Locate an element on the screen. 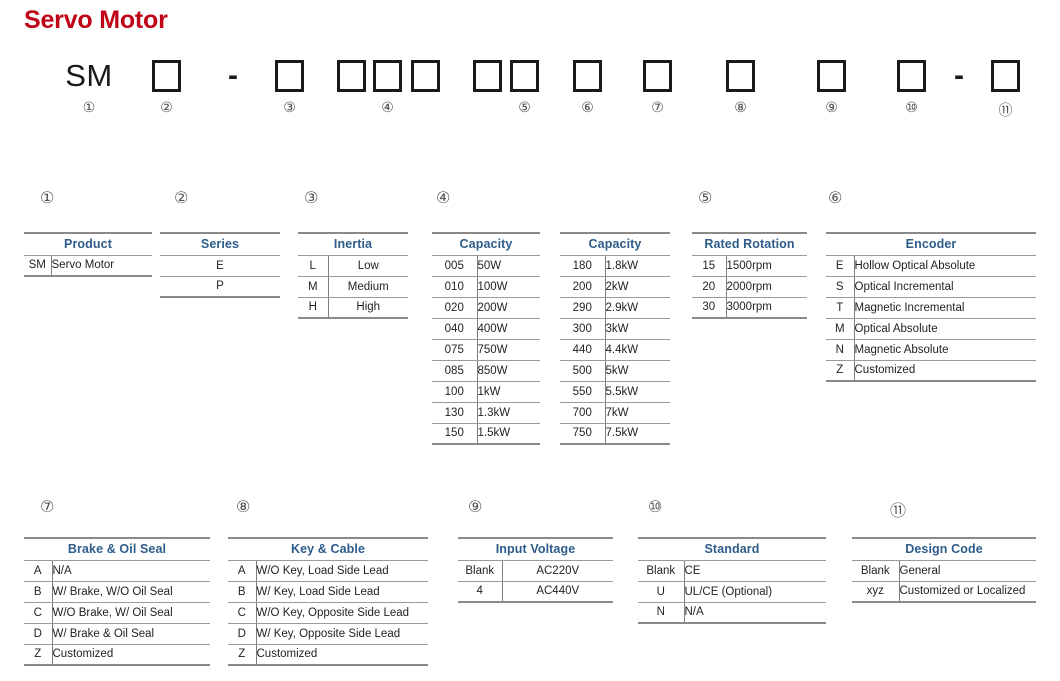 The height and width of the screenshot is (681, 1060). spec-value-cell: 750W is located at coordinates (508, 349).